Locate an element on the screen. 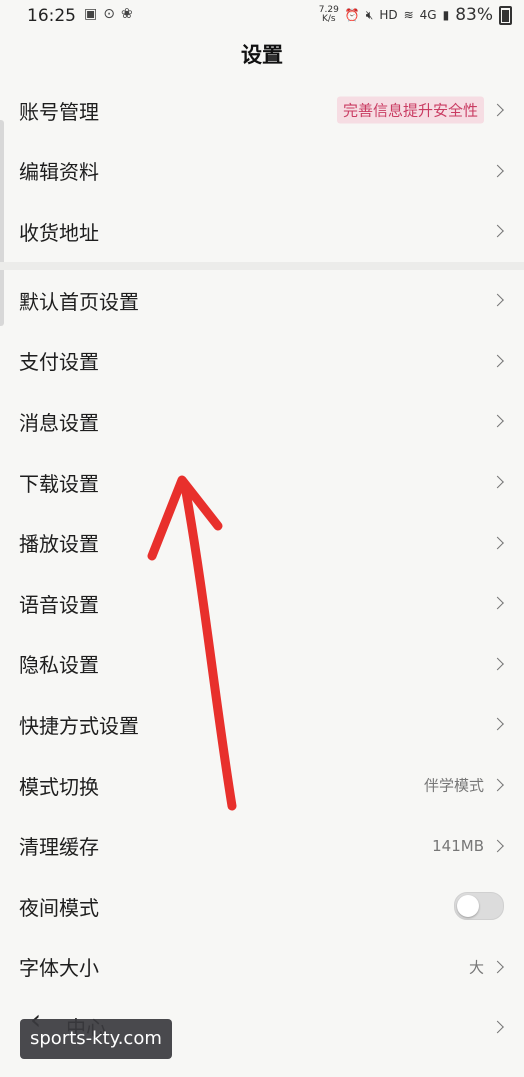  row-label: 快捷方式设置 is located at coordinates (79, 725).